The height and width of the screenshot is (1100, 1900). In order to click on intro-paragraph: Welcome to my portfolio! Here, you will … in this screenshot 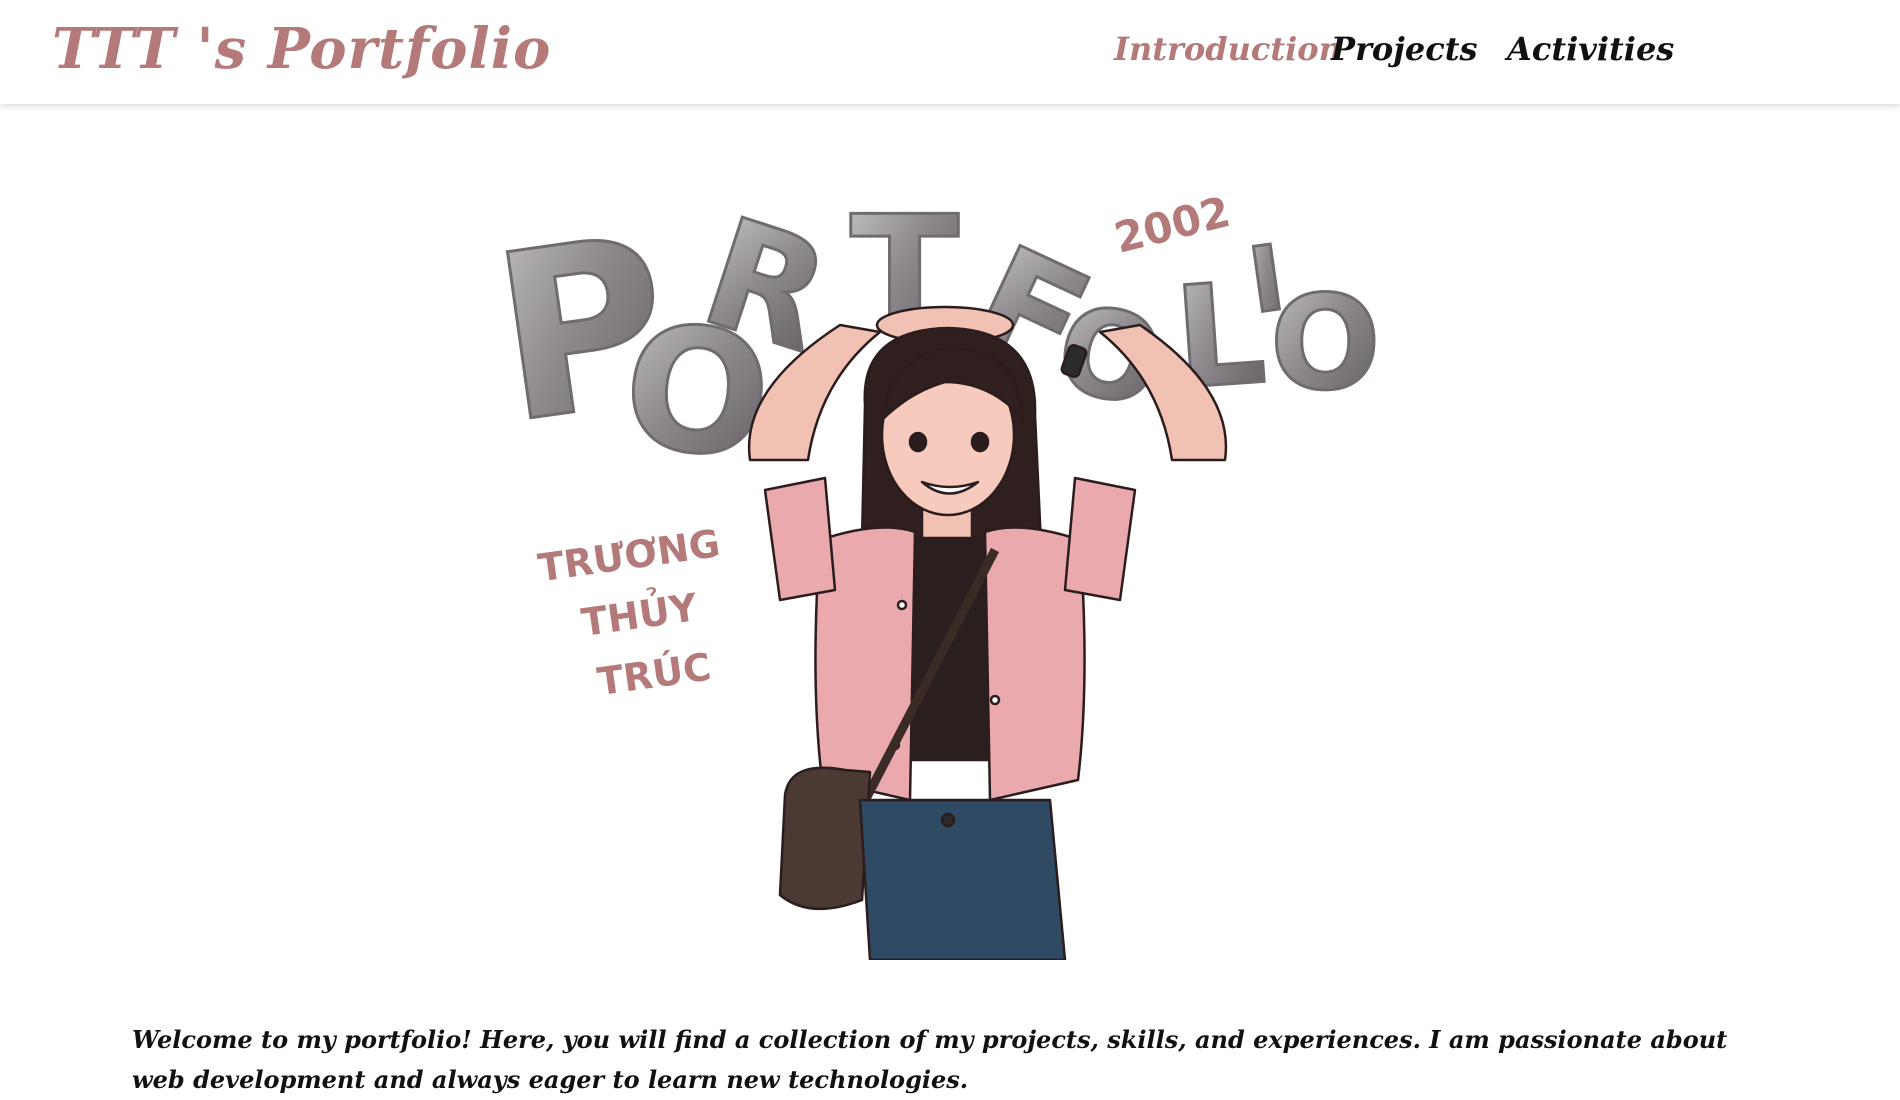, I will do `click(930, 1059)`.